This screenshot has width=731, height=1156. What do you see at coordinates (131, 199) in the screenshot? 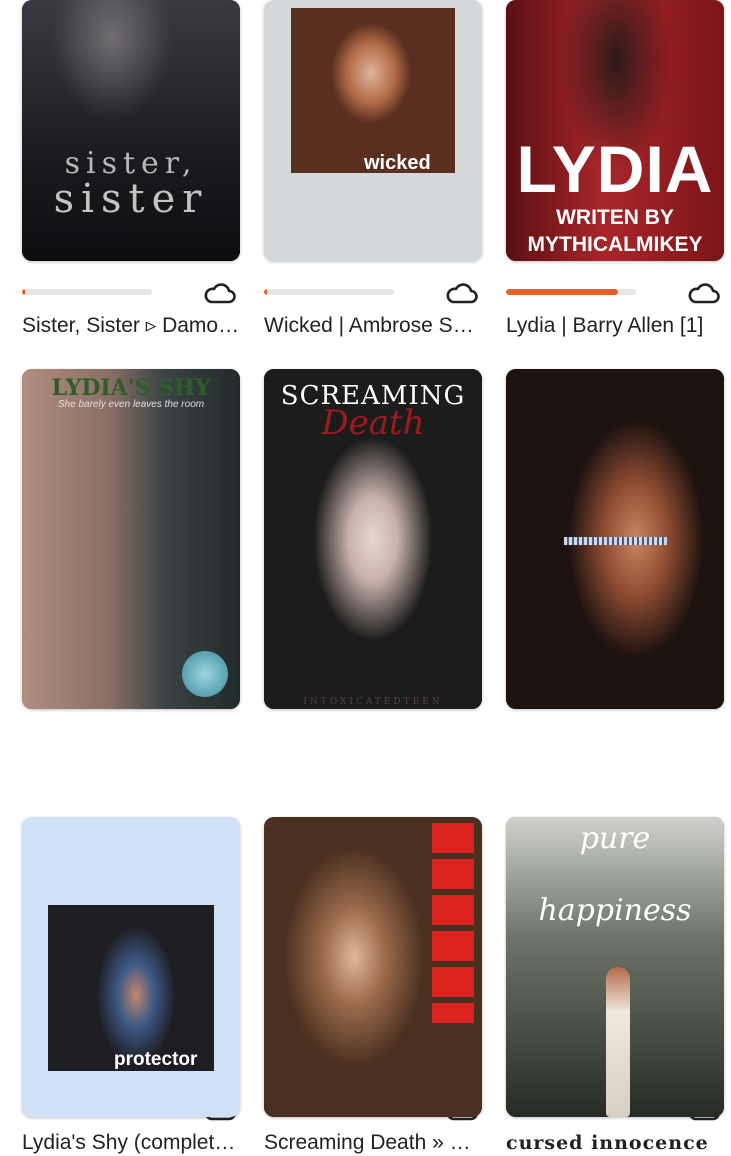
I see `cover-subtitle: sister` at bounding box center [131, 199].